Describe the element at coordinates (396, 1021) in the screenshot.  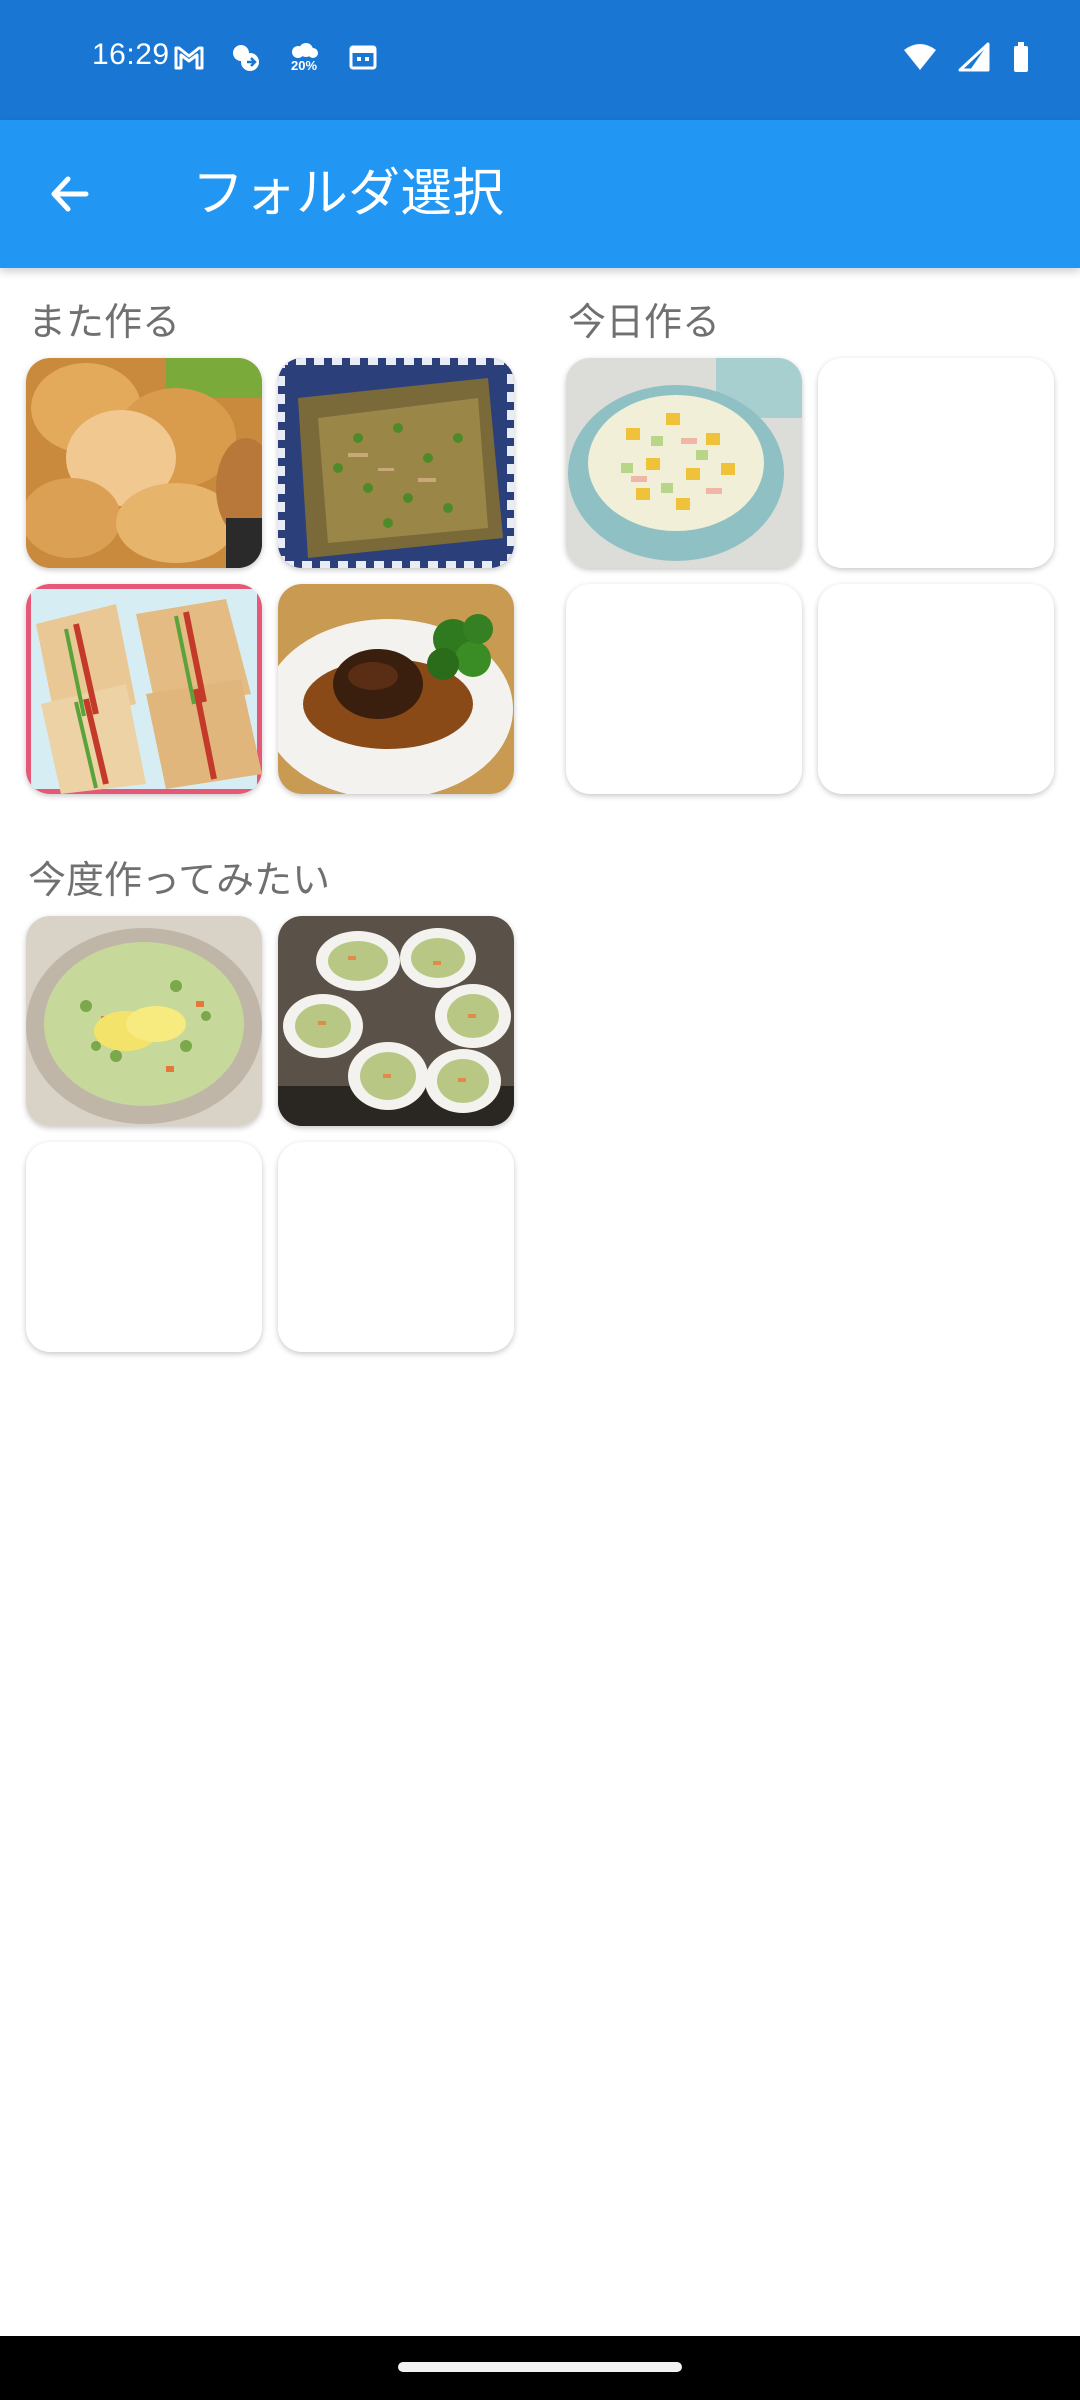
I see `coleslaw-cups-photo` at that location.